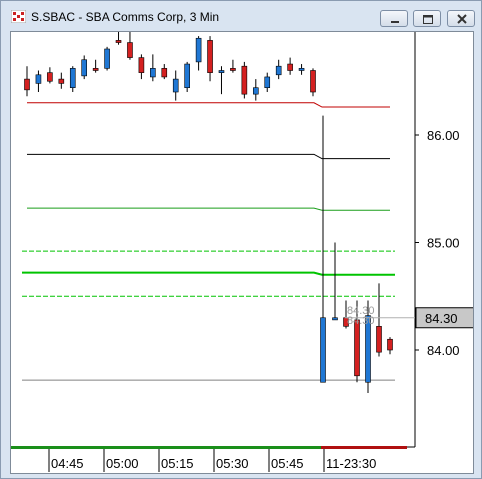 The width and height of the screenshot is (482, 479). I want to click on time-tick-label: 05:00, so click(122, 463).